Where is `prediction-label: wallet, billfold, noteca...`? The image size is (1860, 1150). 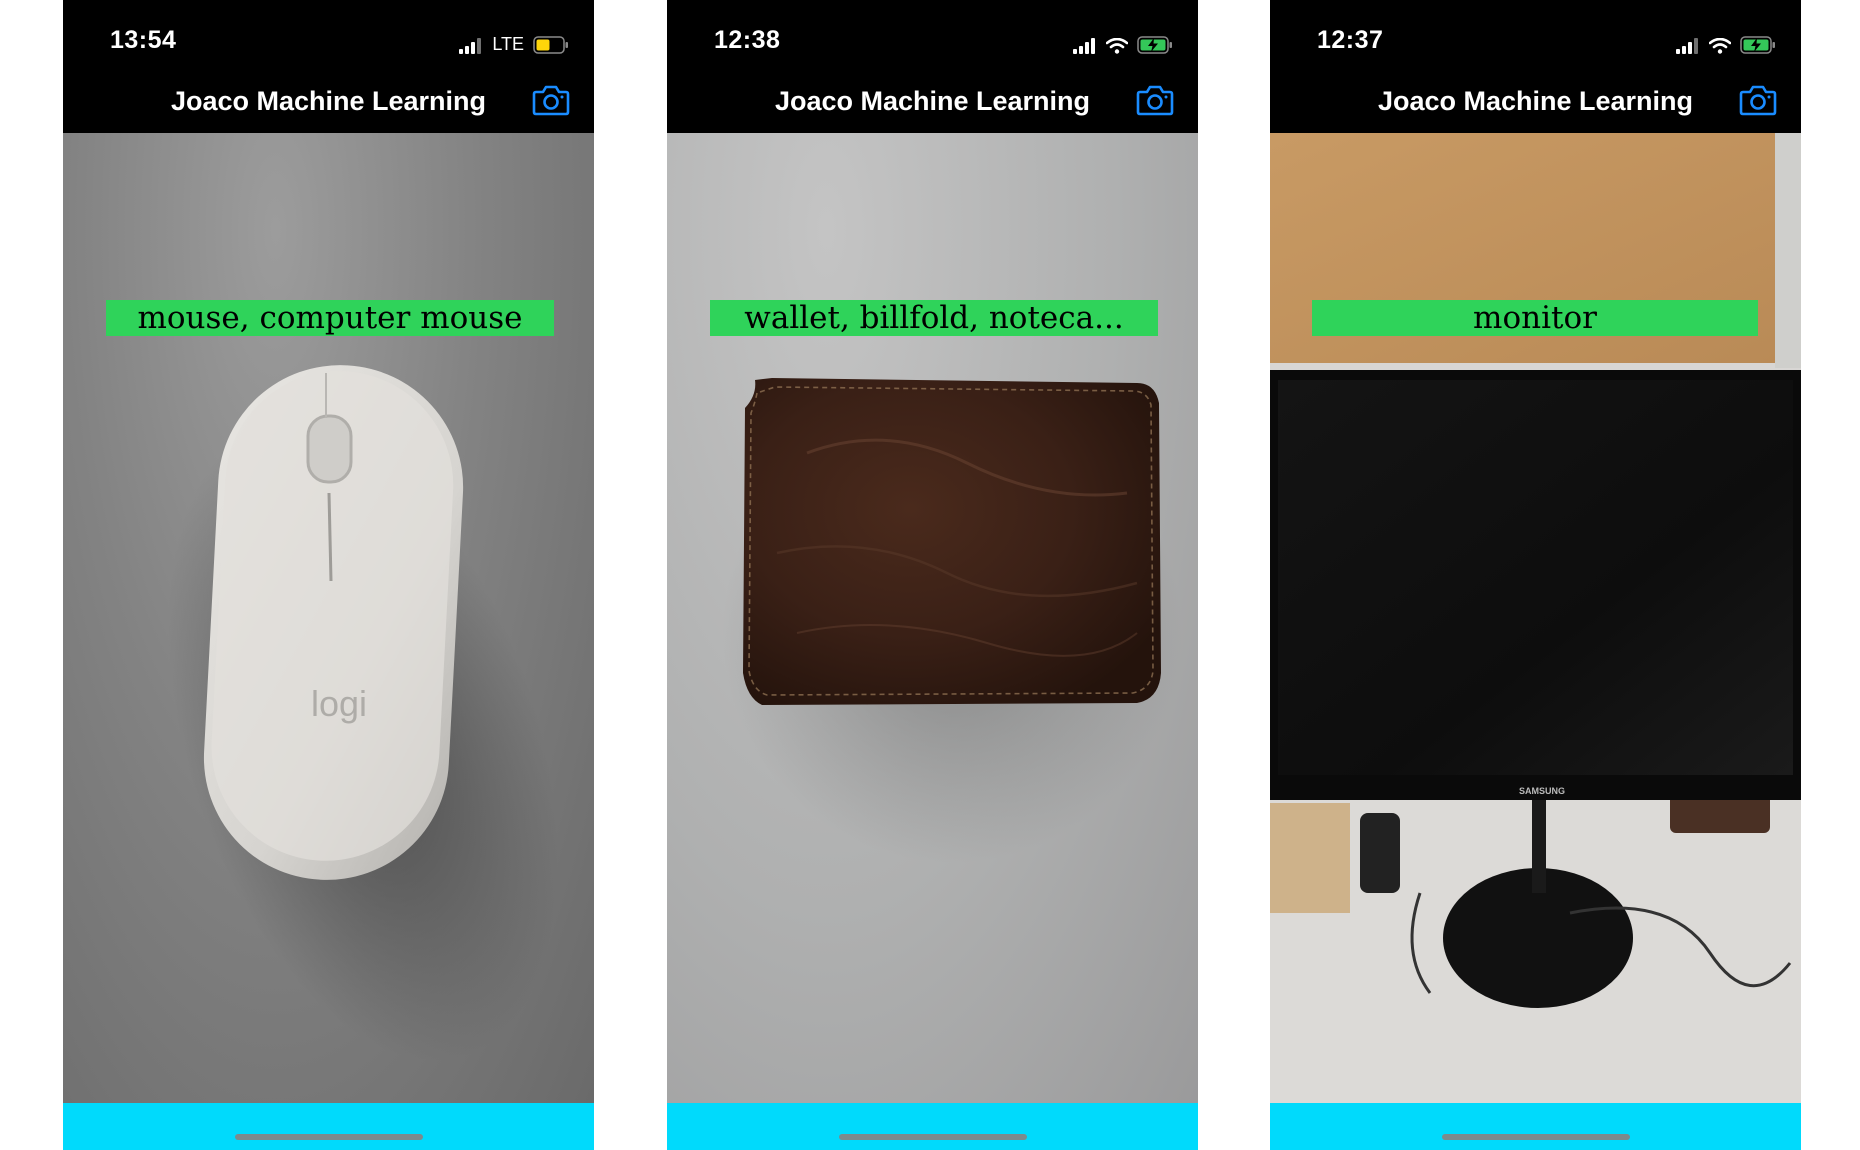
prediction-label: wallet, billfold, noteca... is located at coordinates (934, 318).